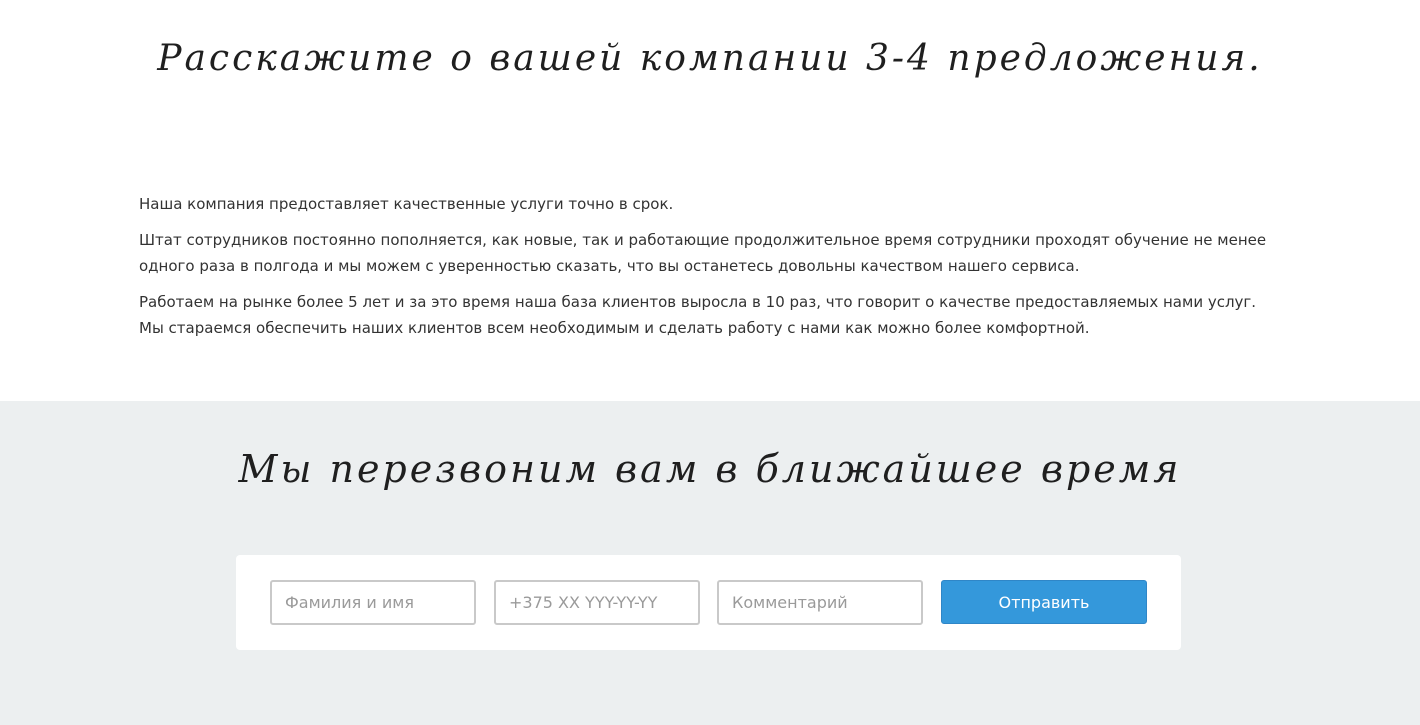 This screenshot has width=1420, height=725. I want to click on comment-input, so click(820, 602).